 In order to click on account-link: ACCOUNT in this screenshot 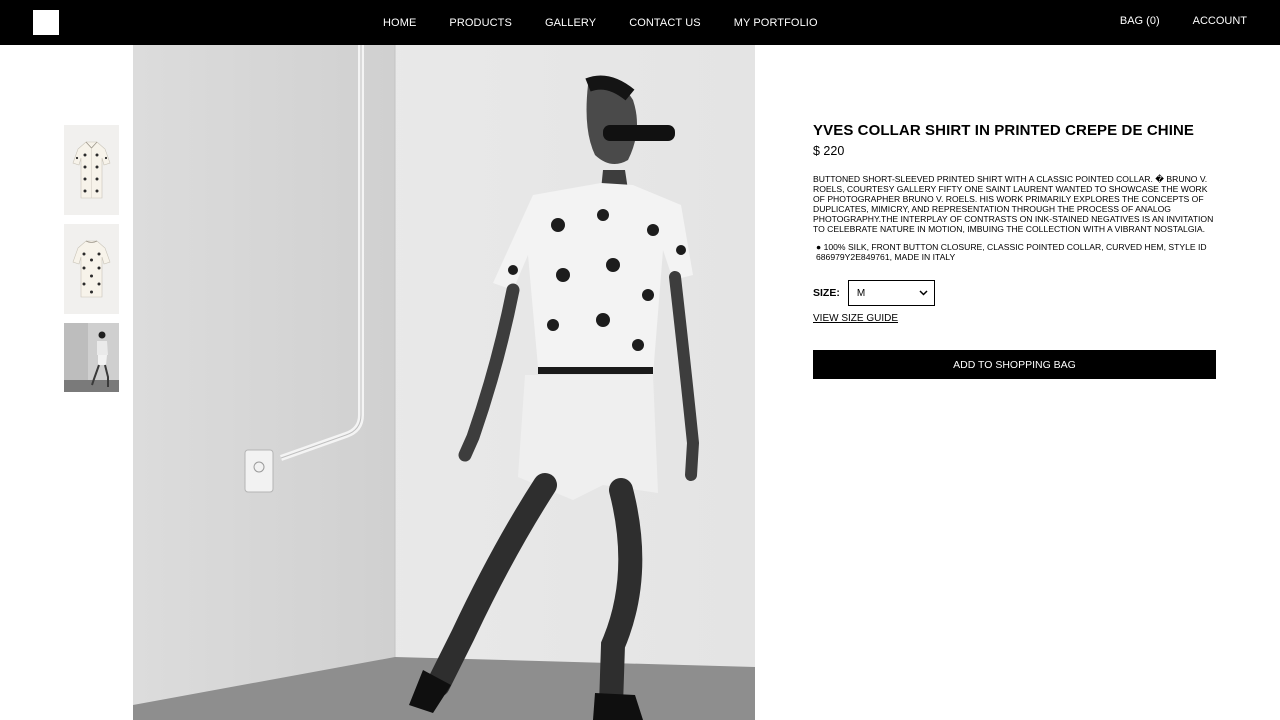, I will do `click(1220, 21)`.